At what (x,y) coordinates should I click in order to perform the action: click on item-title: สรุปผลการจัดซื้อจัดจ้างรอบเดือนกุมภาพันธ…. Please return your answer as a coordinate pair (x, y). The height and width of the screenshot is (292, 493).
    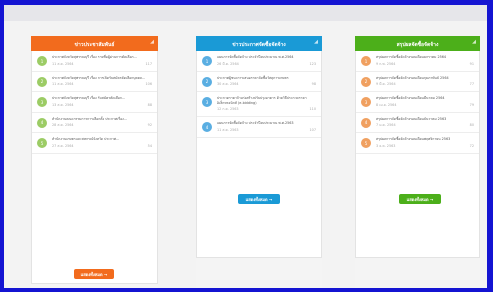
    Looking at the image, I should click on (425, 78).